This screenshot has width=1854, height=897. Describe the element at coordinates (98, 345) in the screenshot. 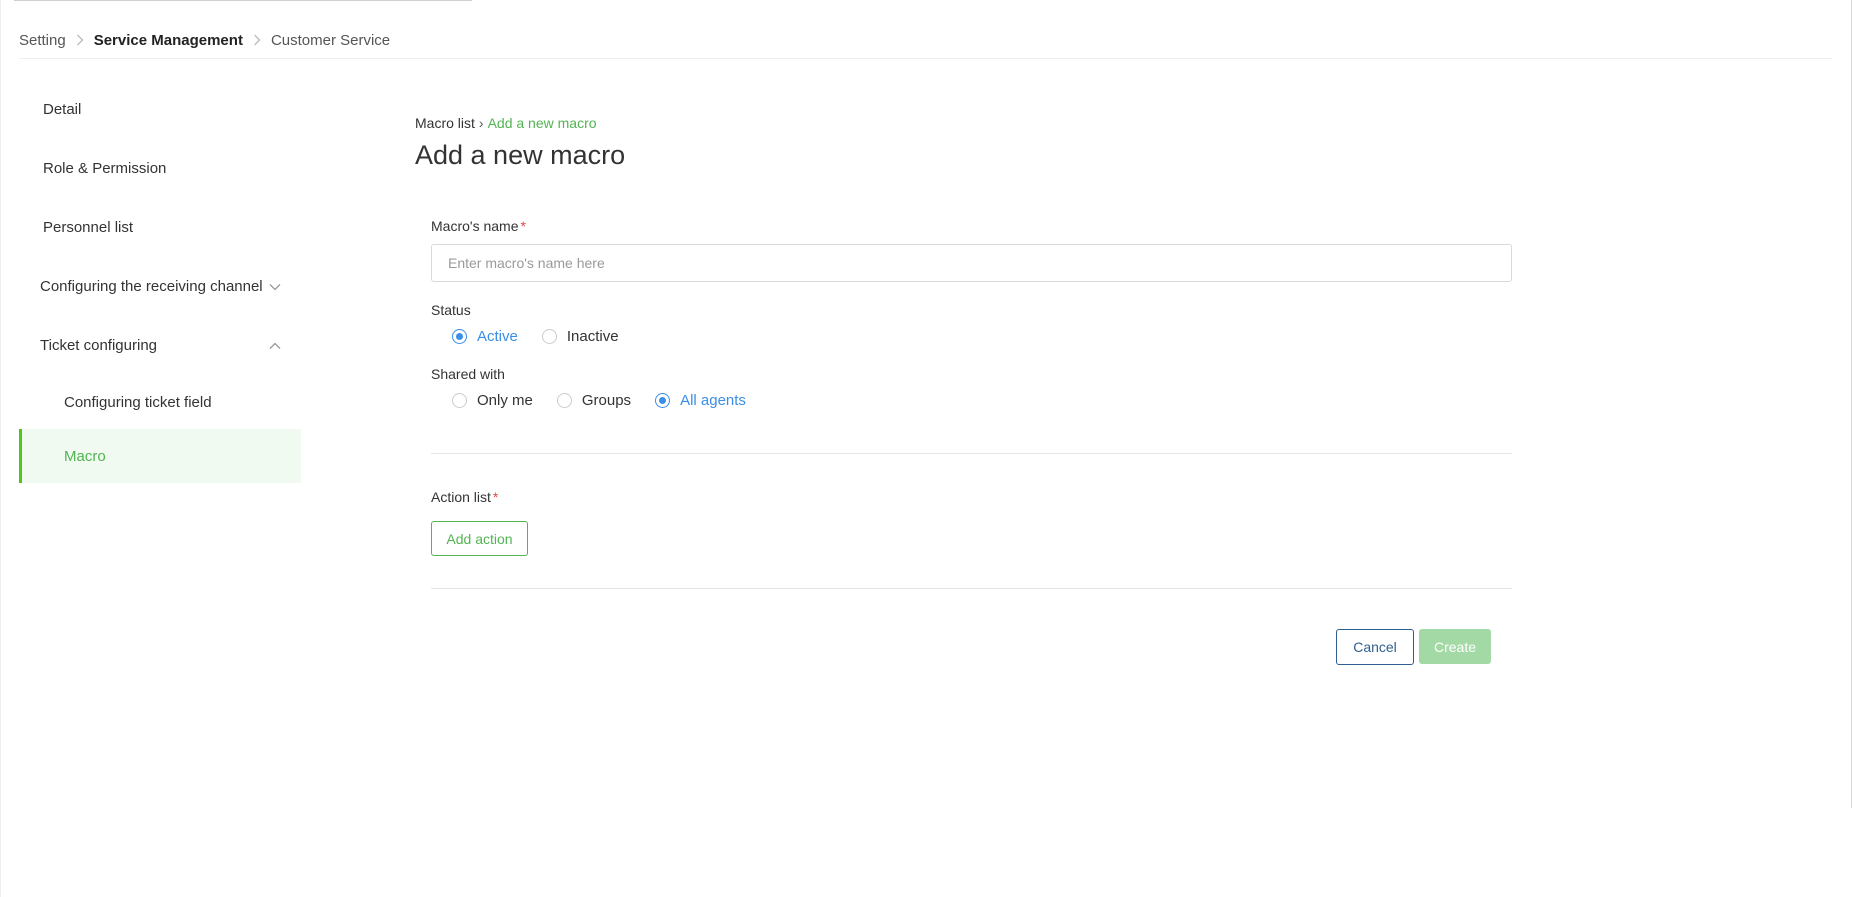

I see `sidebar-item-label: Ticket configuring` at that location.